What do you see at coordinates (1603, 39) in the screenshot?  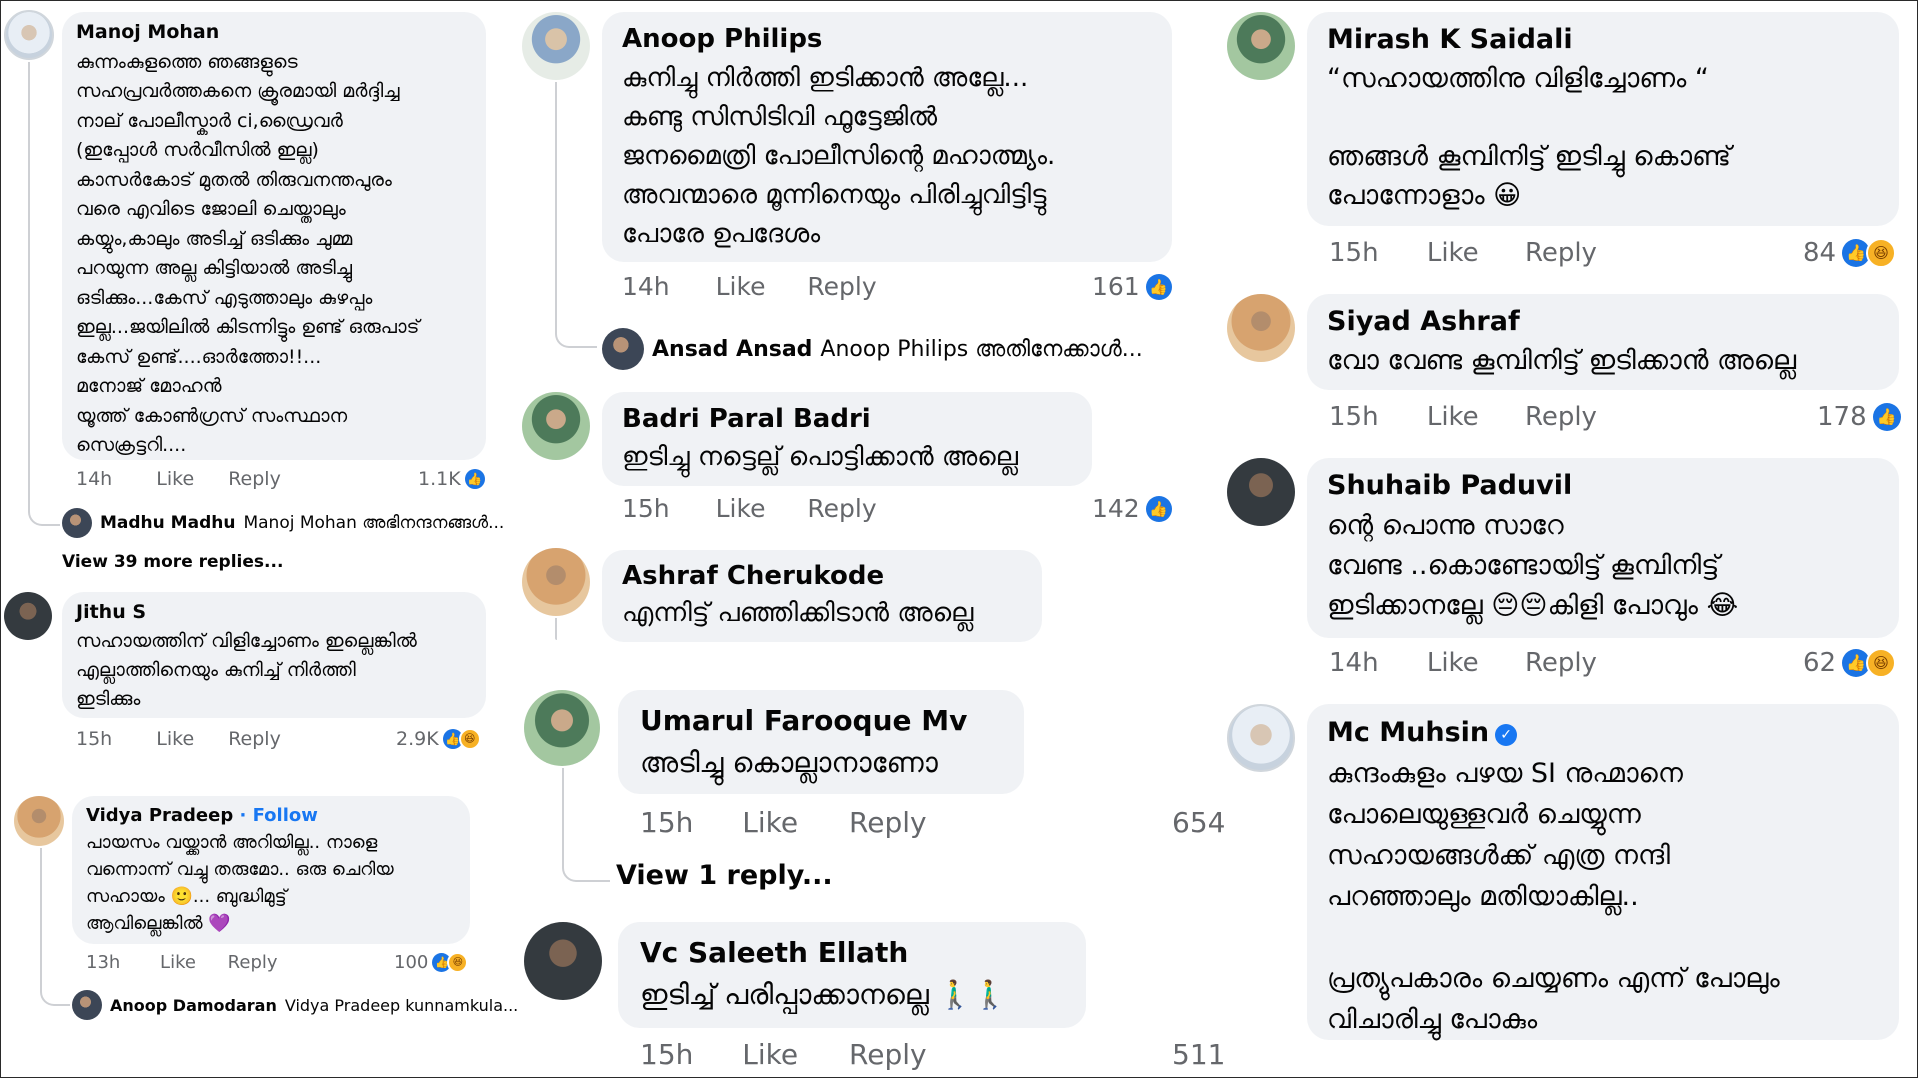 I see `commenter-name: Mirash K Saidali` at bounding box center [1603, 39].